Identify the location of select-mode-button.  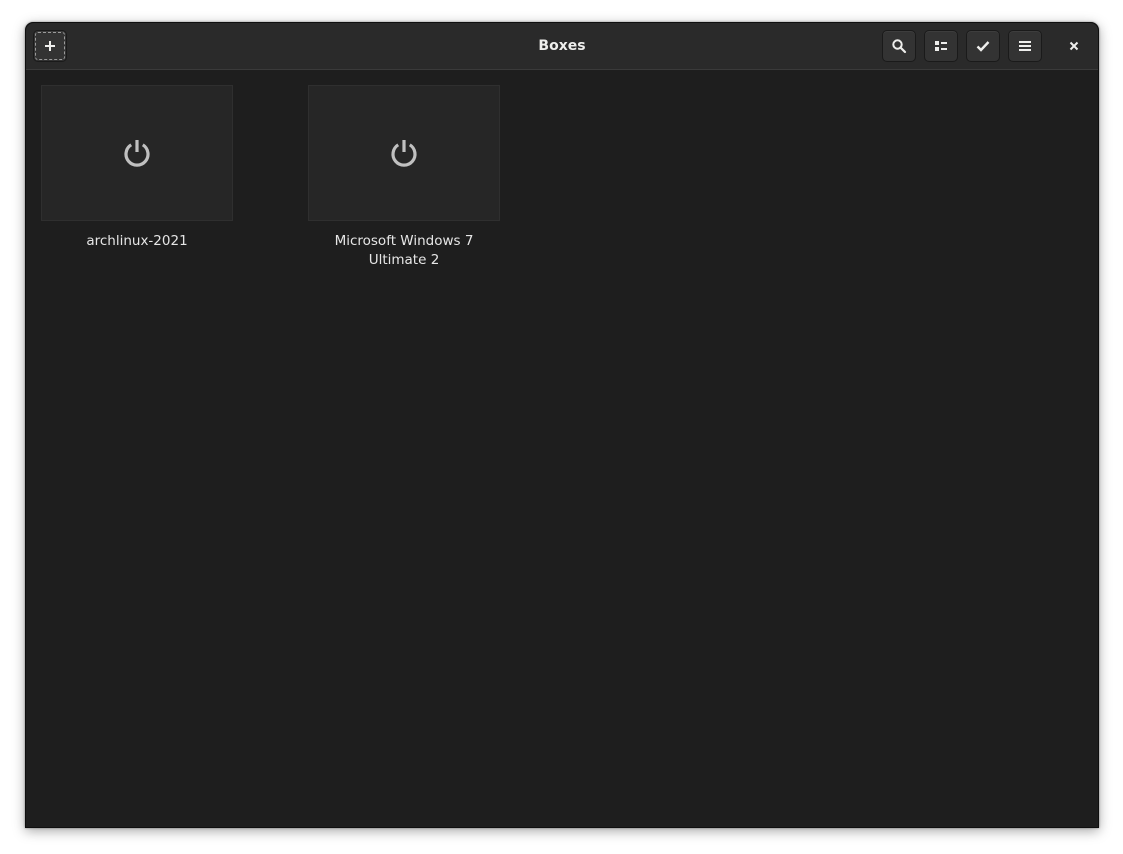
(983, 46).